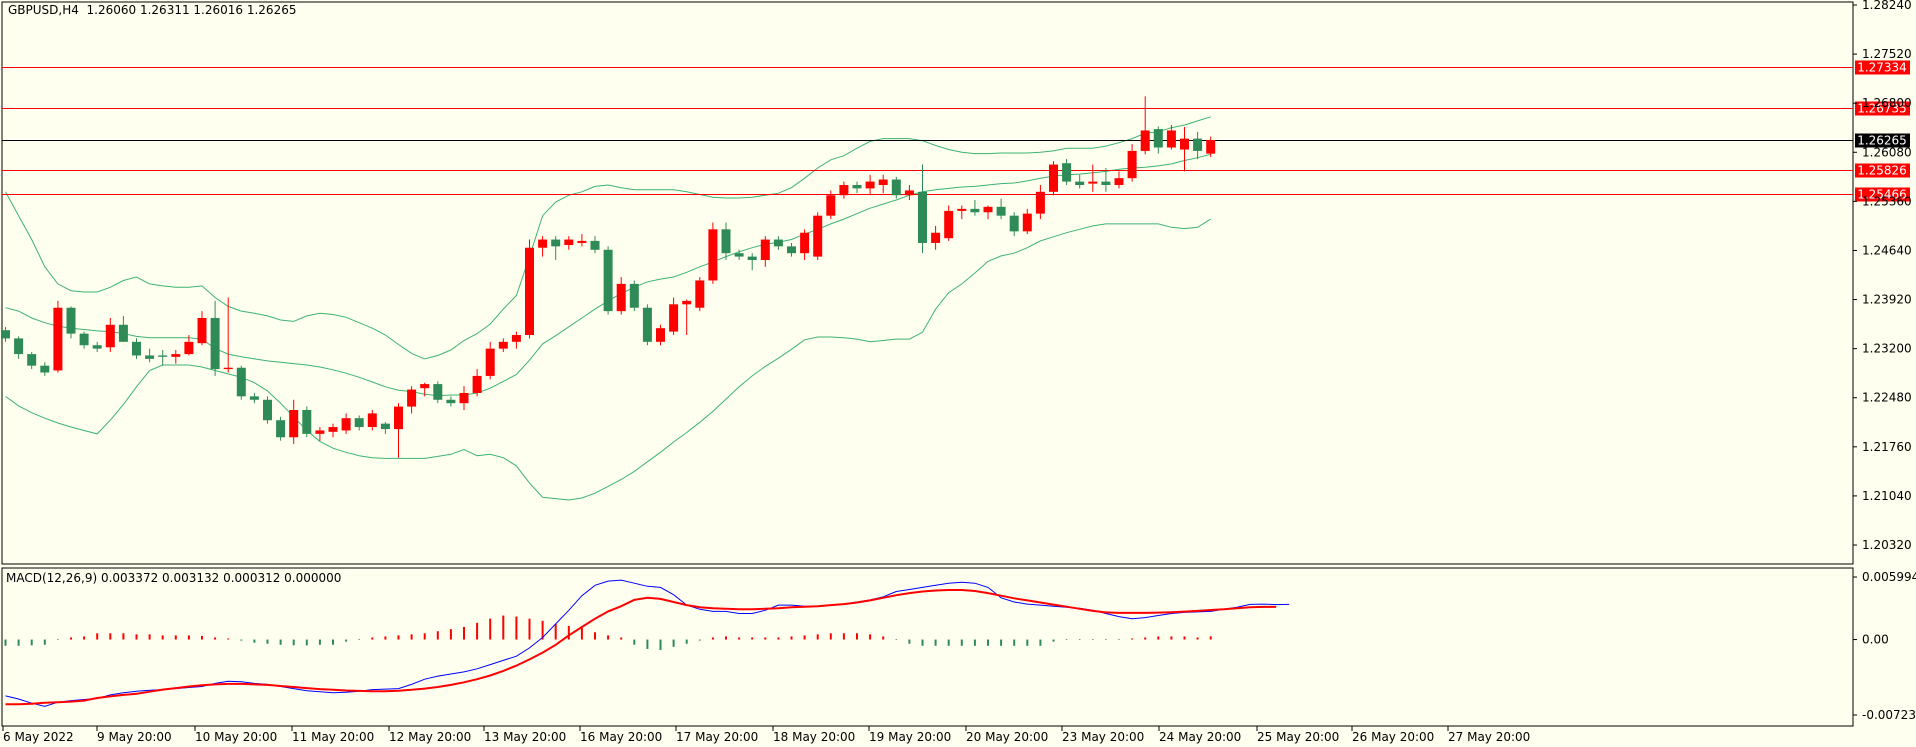 Image resolution: width=1916 pixels, height=747 pixels. Describe the element at coordinates (1887, 201) in the screenshot. I see `price-tick-label: 1.25360` at that location.